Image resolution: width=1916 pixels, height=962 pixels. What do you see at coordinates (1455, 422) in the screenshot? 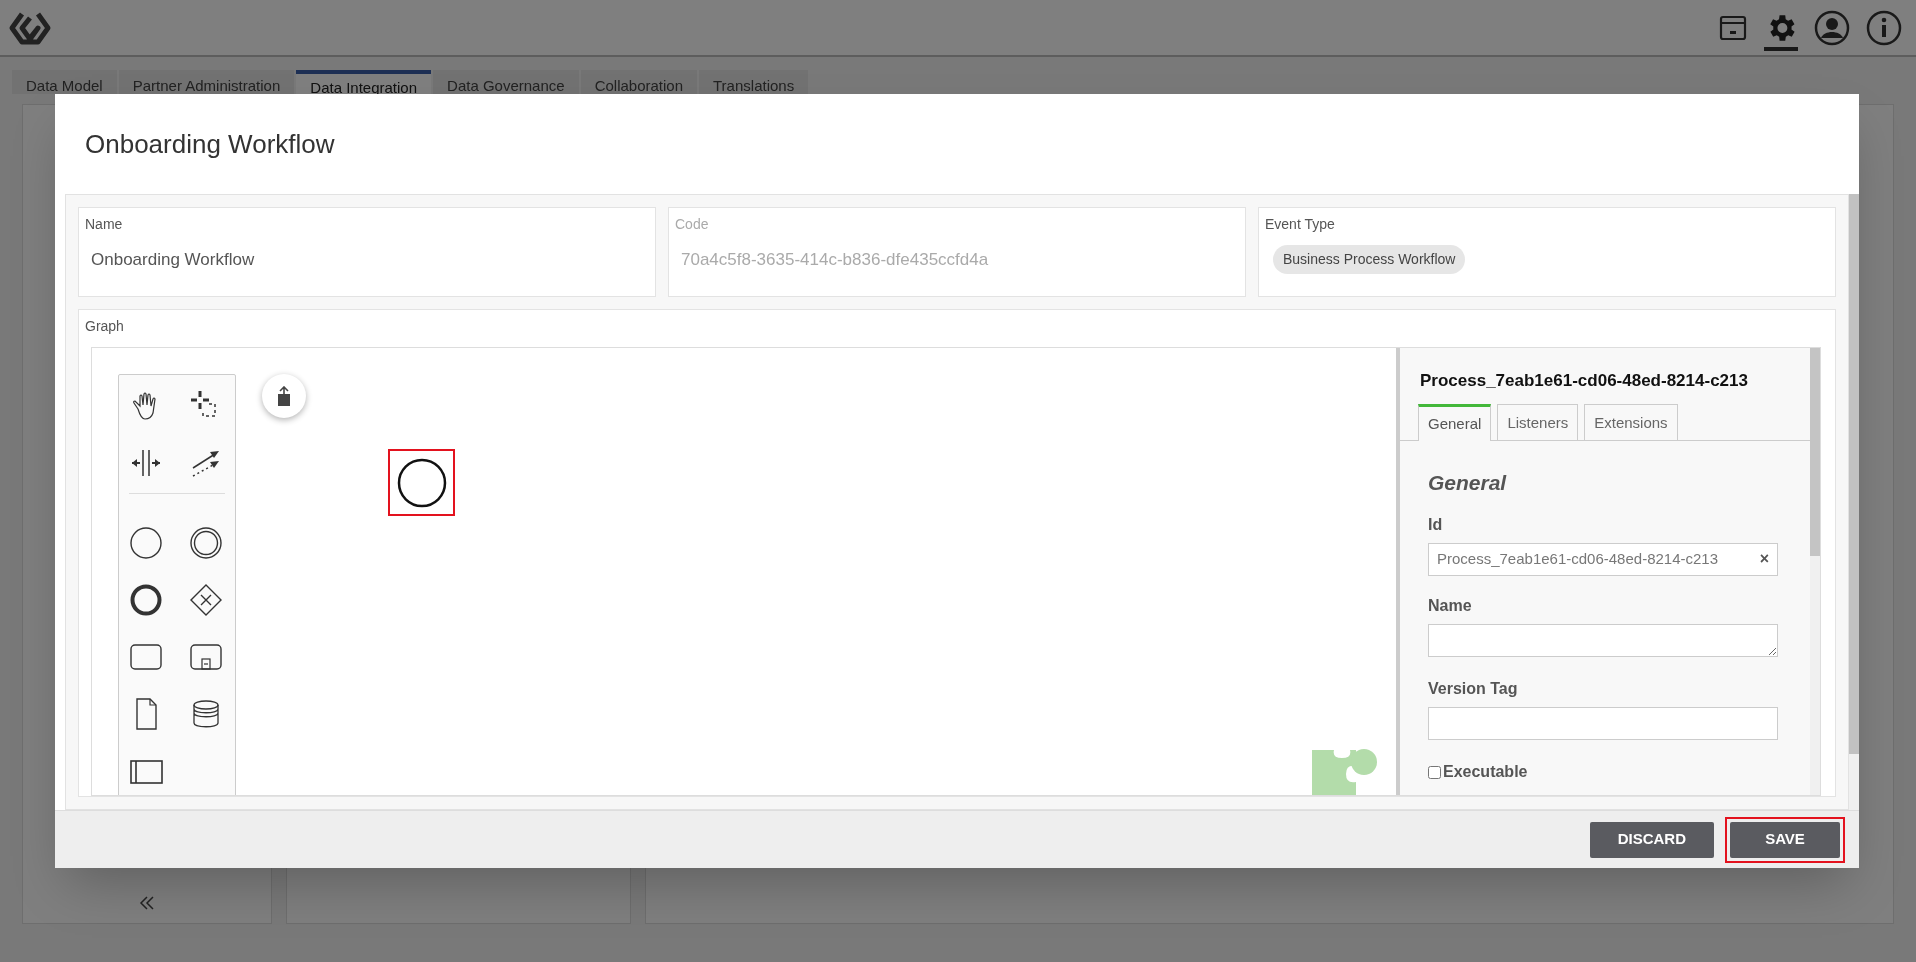
I see `panel-tab: General` at bounding box center [1455, 422].